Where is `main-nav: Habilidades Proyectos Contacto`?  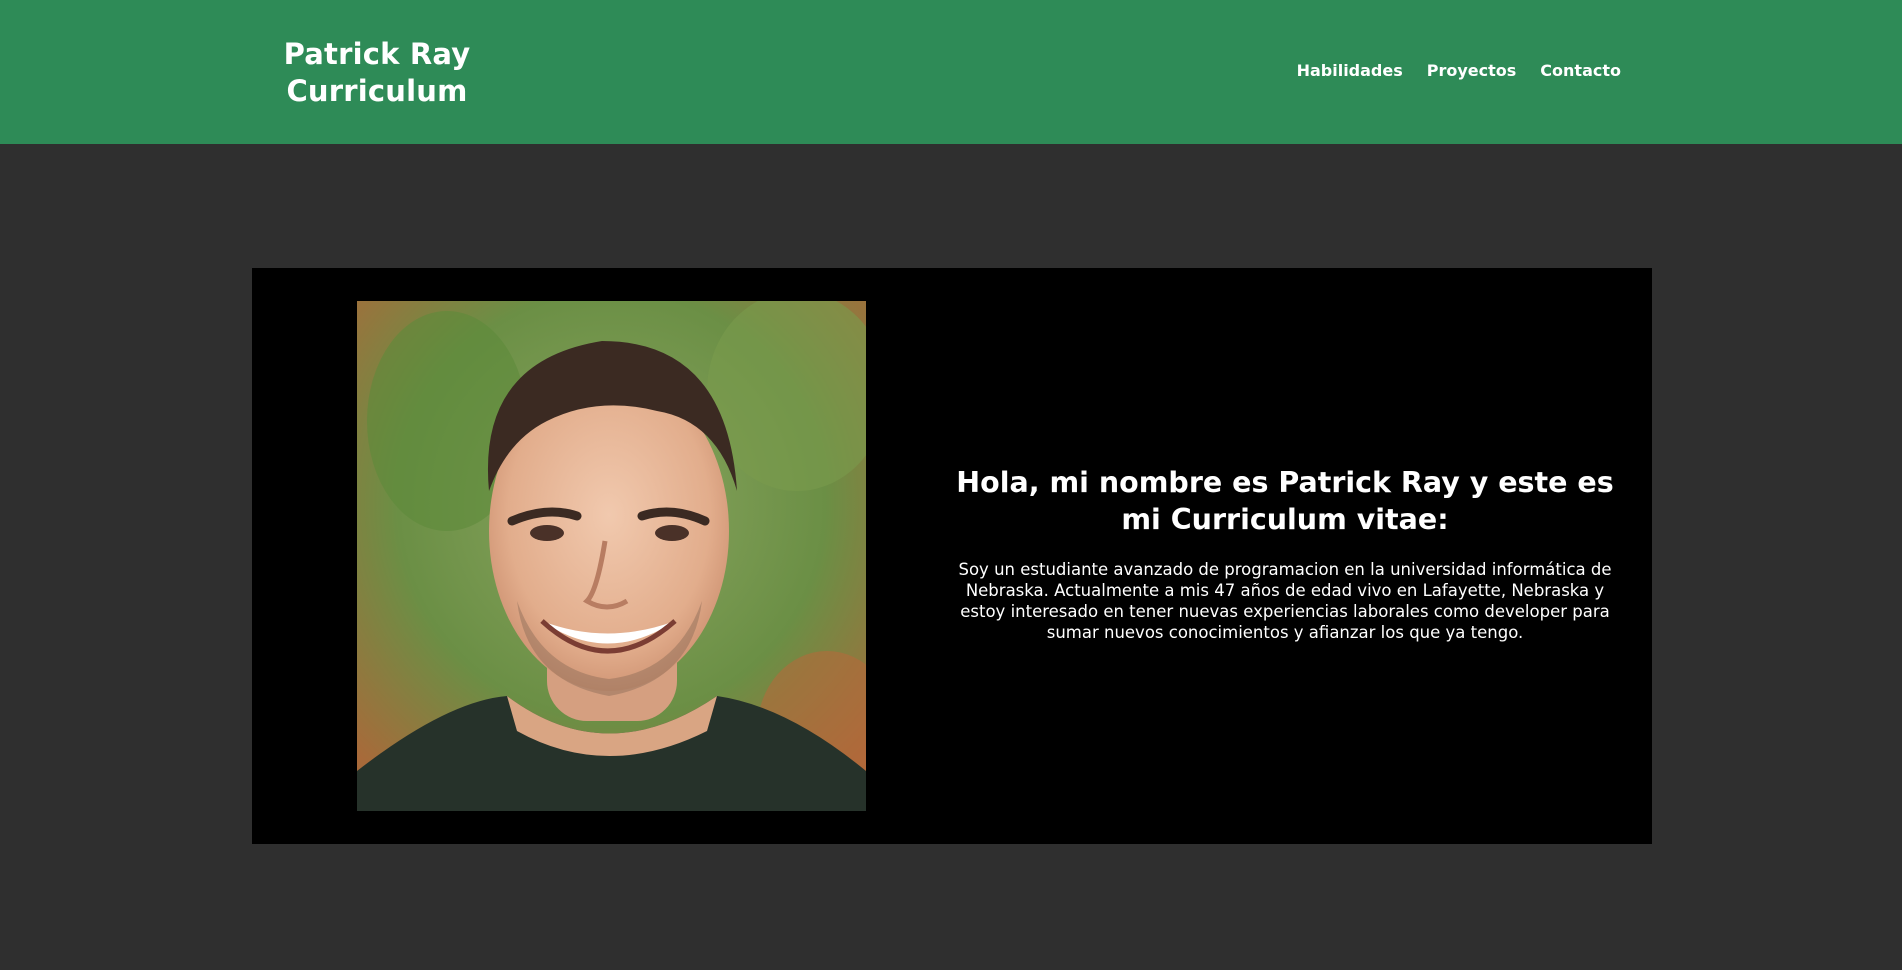
main-nav: Habilidades Proyectos Contacto is located at coordinates (1459, 71).